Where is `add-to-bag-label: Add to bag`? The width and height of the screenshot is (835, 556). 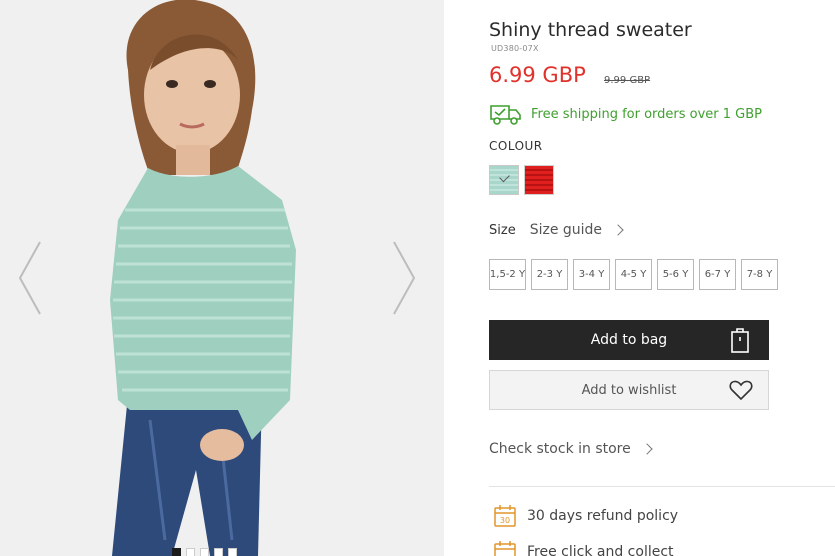
add-to-bag-label: Add to bag is located at coordinates (629, 340).